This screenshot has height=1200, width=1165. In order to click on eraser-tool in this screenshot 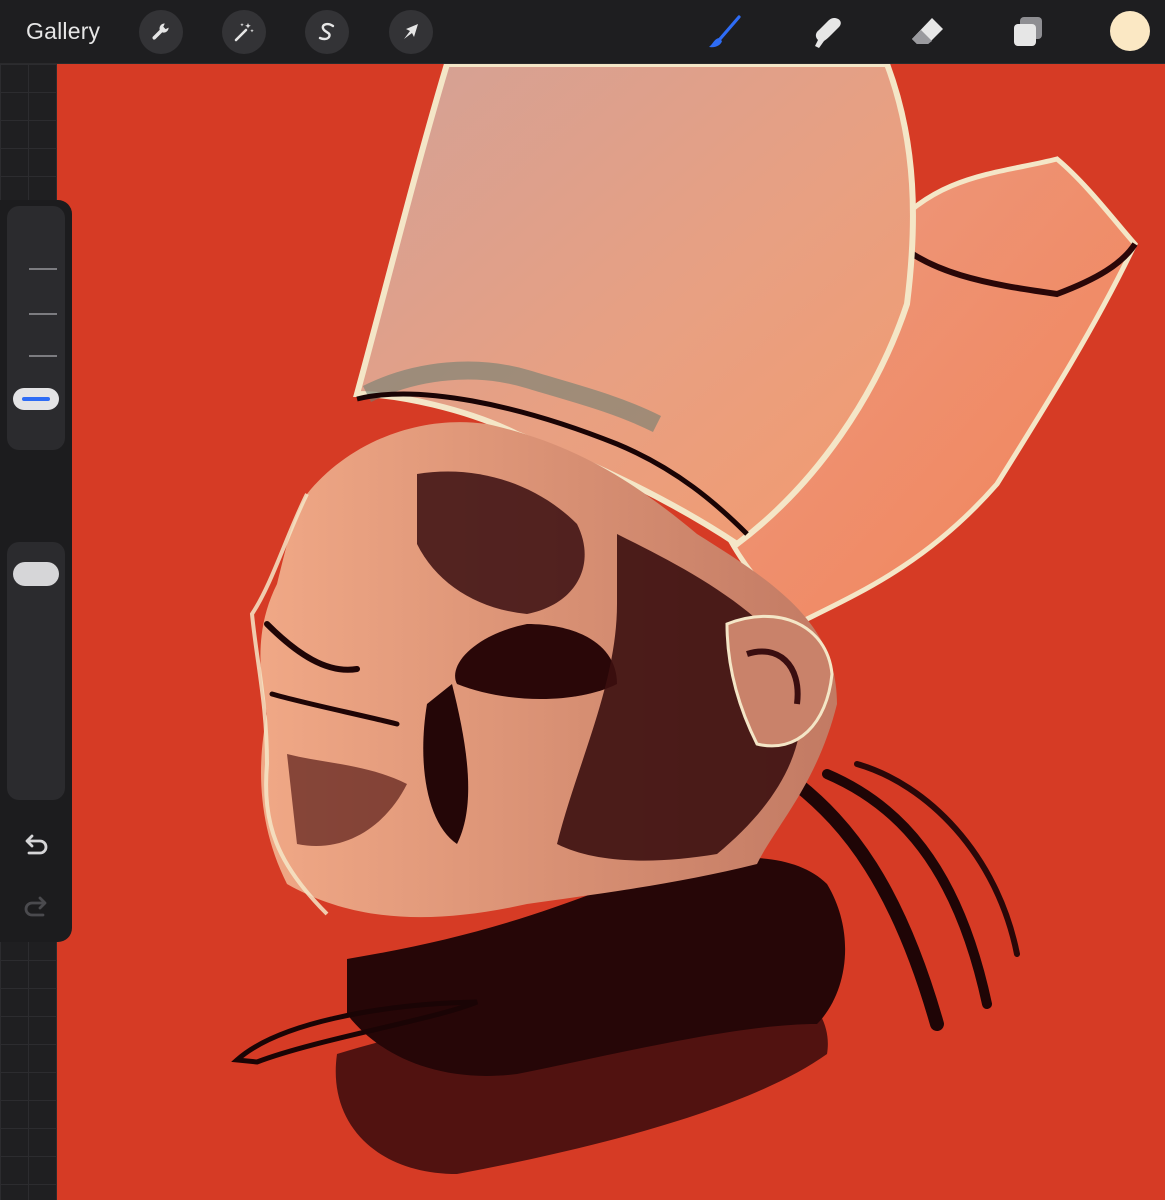, I will do `click(928, 32)`.